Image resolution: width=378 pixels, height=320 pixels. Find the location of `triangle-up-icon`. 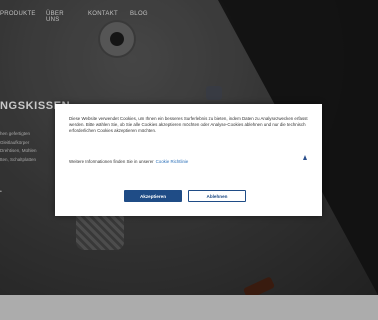

triangle-up-icon is located at coordinates (305, 157).